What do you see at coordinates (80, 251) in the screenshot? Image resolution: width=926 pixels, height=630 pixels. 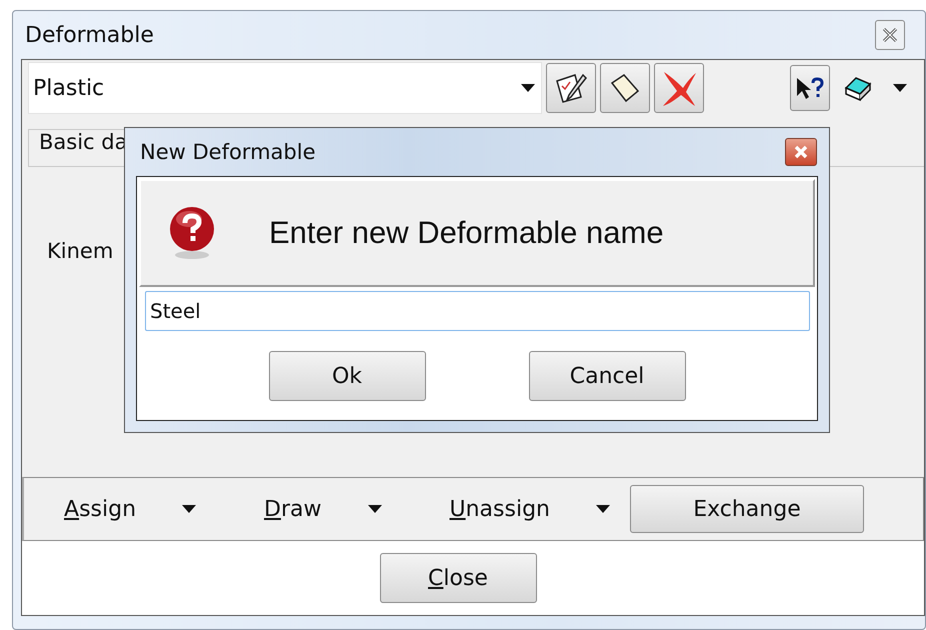 I see `field-label: Kinem` at bounding box center [80, 251].